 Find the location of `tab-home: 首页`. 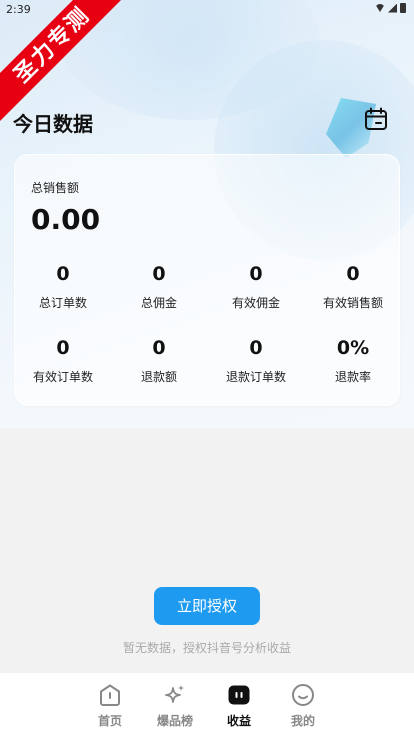

tab-home: 首页 is located at coordinates (110, 706).